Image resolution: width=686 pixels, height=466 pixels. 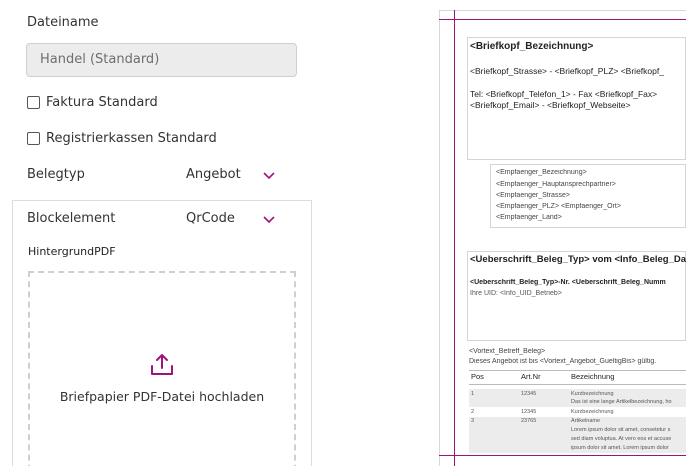 I want to click on faktura-checkbox-row: Faktura Standard, so click(x=92, y=102).